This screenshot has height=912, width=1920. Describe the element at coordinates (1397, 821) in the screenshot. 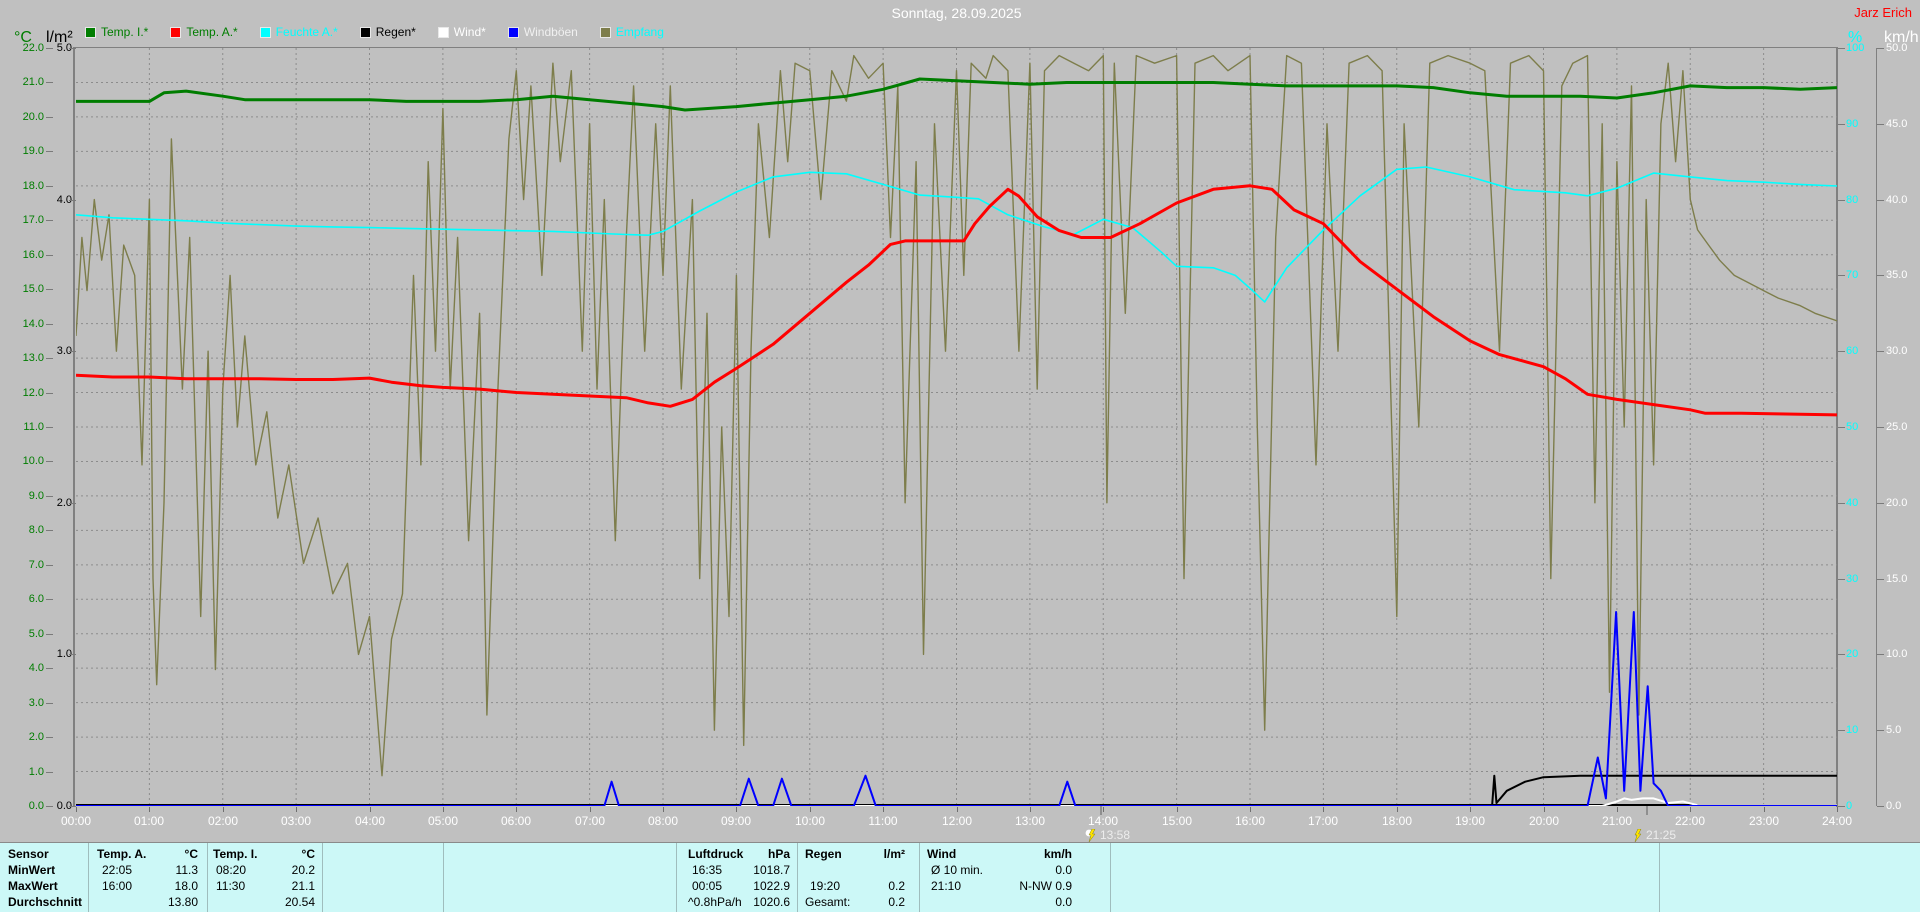

I see `time-tick-label: 18:00` at that location.